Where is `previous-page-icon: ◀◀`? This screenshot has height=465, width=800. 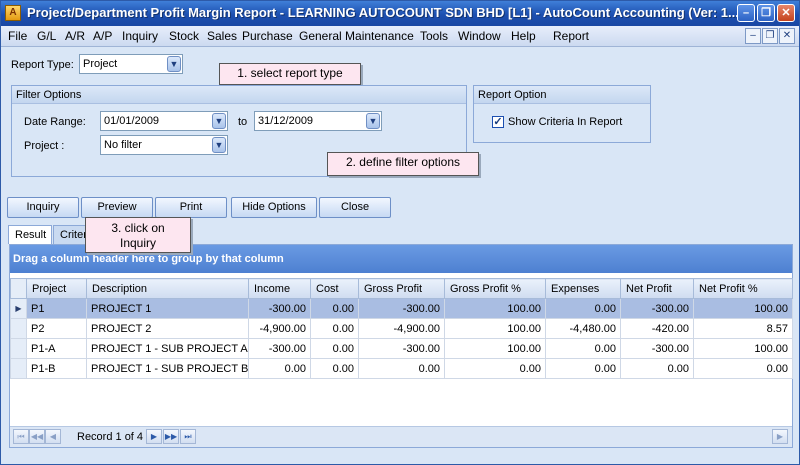
previous-page-icon: ◀◀ is located at coordinates (37, 436).